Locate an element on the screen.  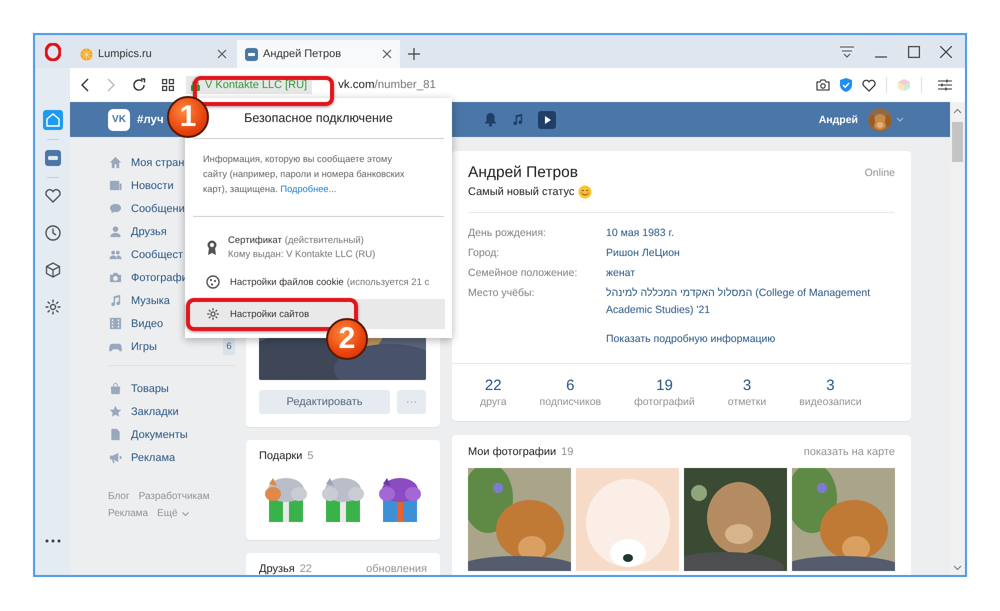
counter-link: 22 друга is located at coordinates (493, 392).